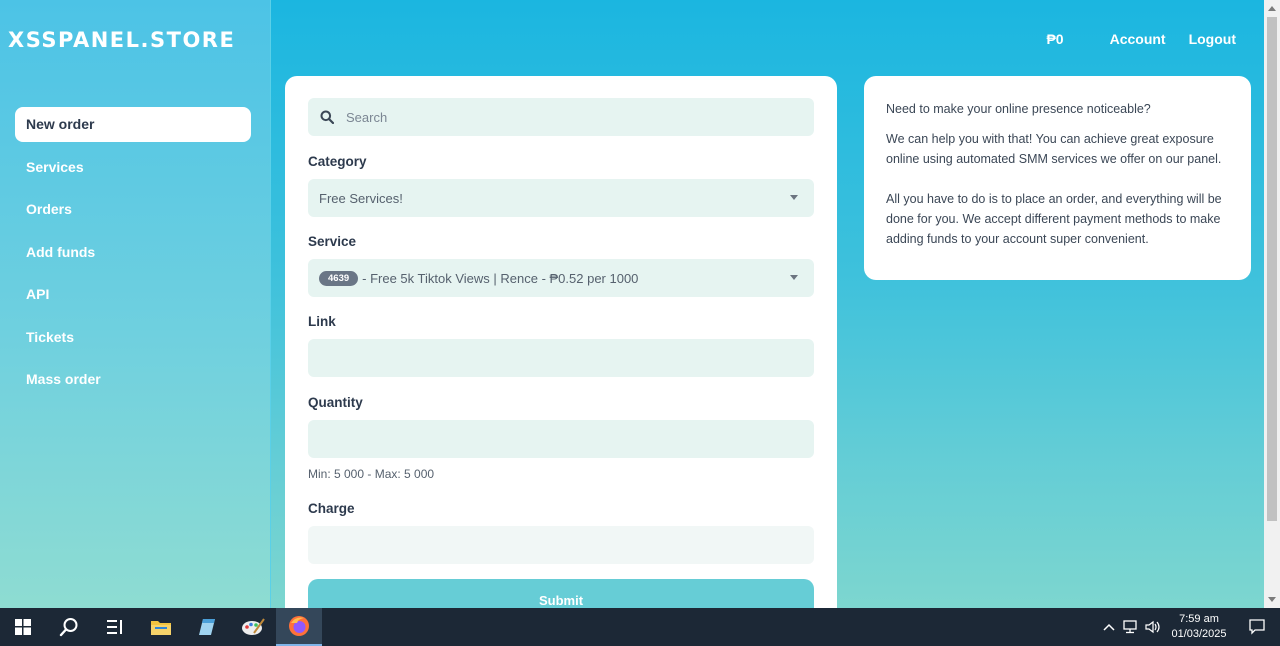  What do you see at coordinates (566, 117) in the screenshot?
I see `search-input` at bounding box center [566, 117].